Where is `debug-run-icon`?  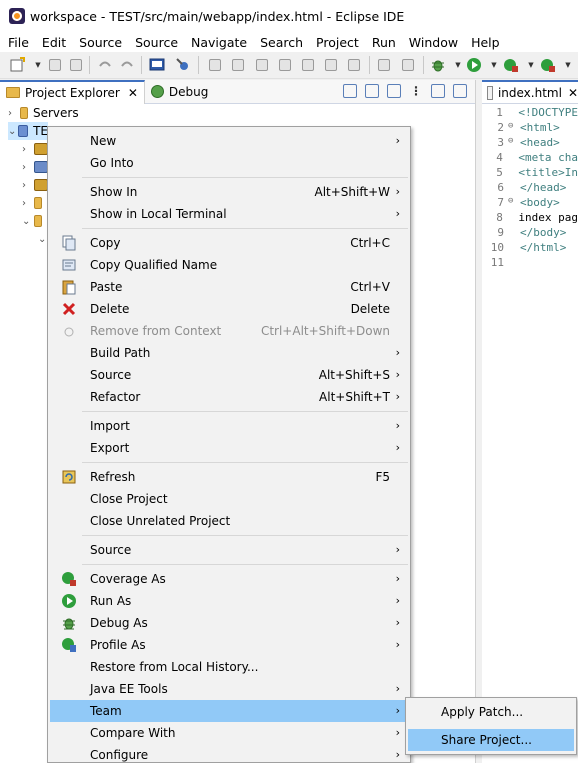 debug-run-icon is located at coordinates (438, 65).